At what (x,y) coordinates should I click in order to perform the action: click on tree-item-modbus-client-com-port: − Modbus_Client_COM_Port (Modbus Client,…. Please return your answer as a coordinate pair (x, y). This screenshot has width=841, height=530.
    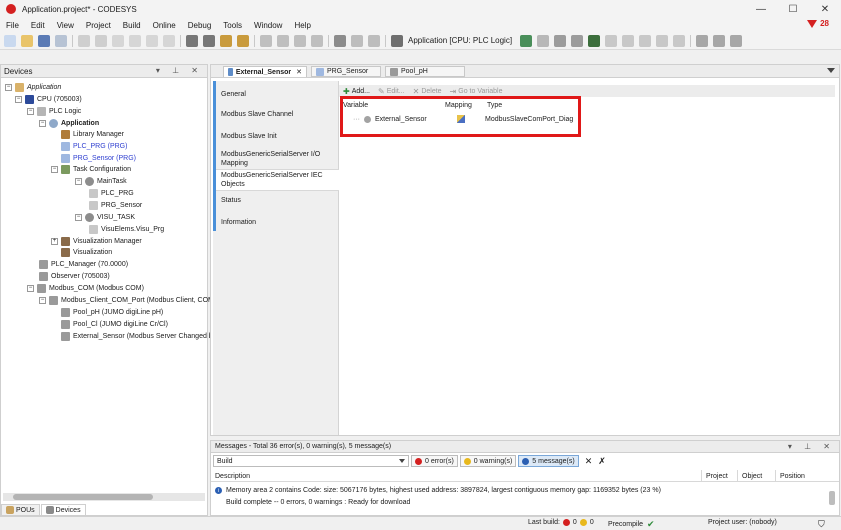
    Looking at the image, I should click on (135, 300).